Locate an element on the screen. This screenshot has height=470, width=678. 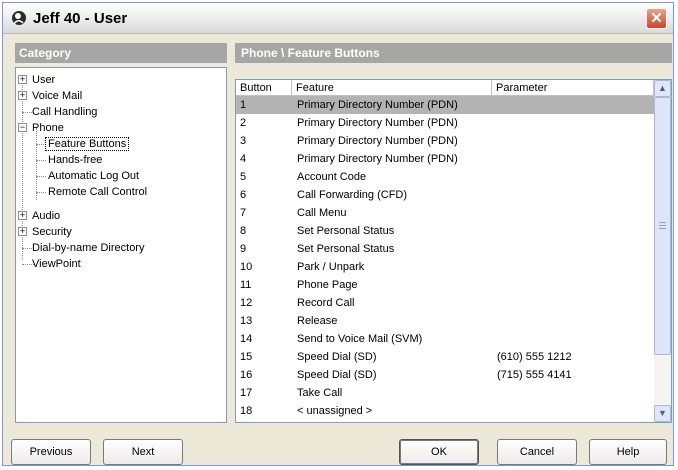
section-header: Phone \ Feature Buttons is located at coordinates (453, 53).